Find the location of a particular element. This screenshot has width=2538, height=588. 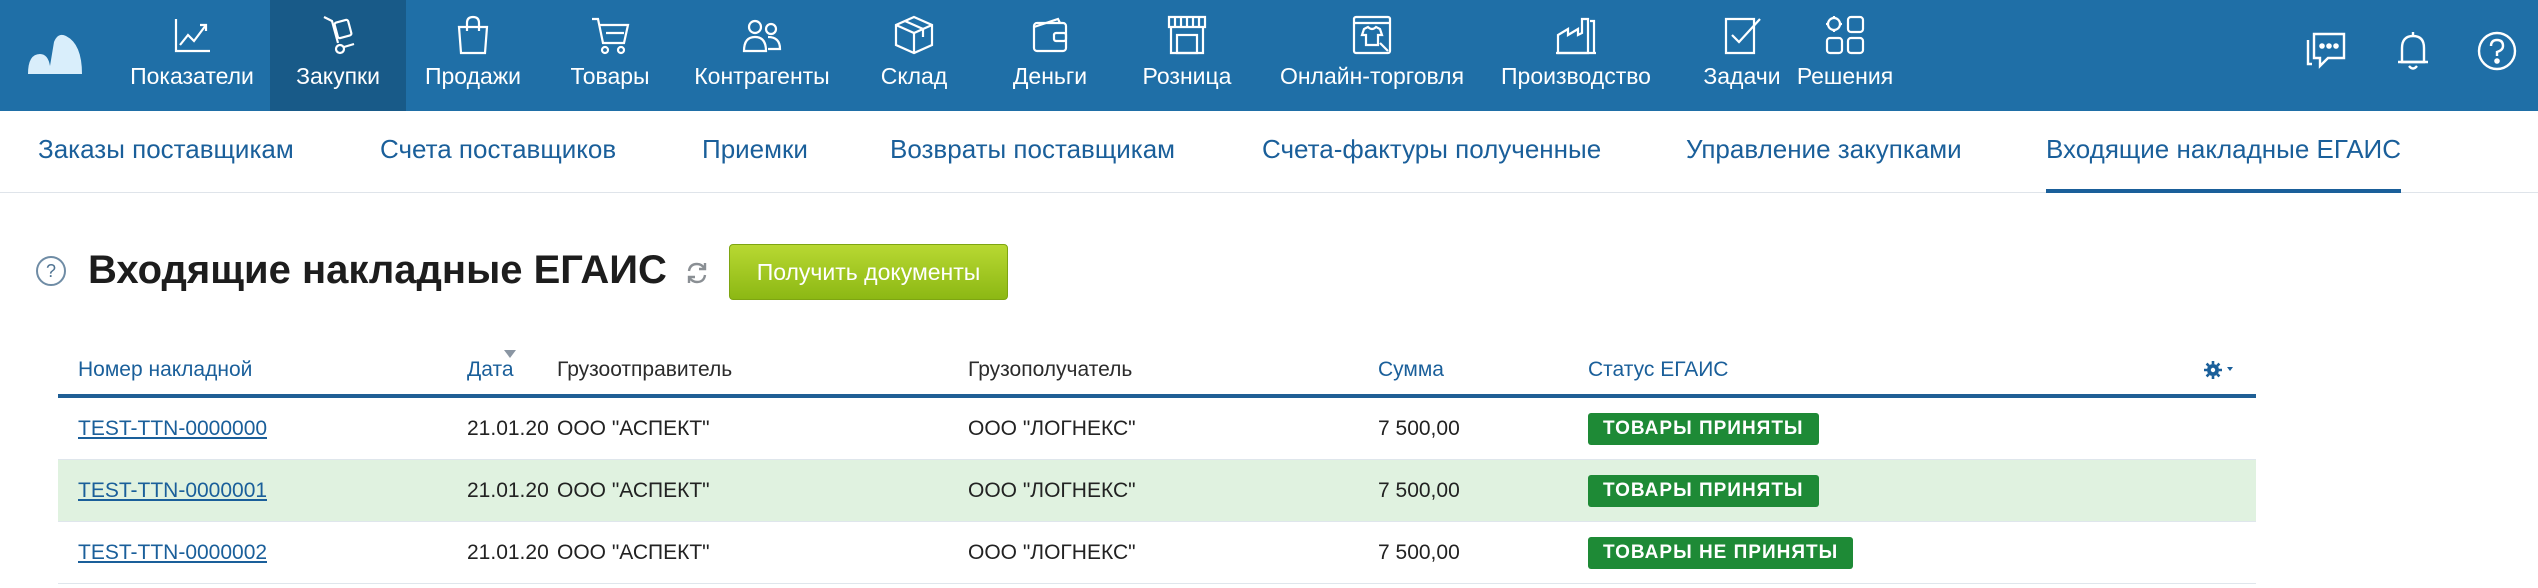

shopping-bag-icon is located at coordinates (473, 35).